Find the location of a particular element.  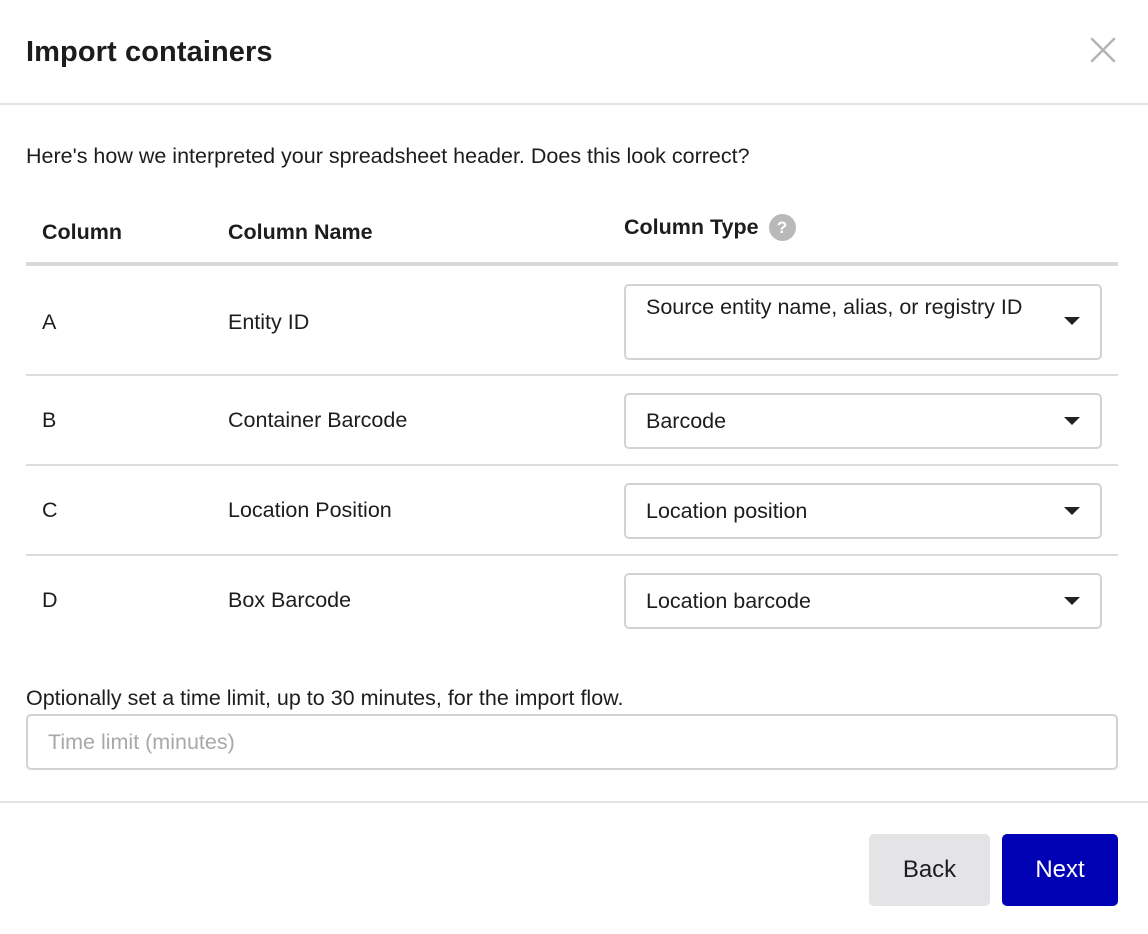

help-icon: ? is located at coordinates (782, 227).